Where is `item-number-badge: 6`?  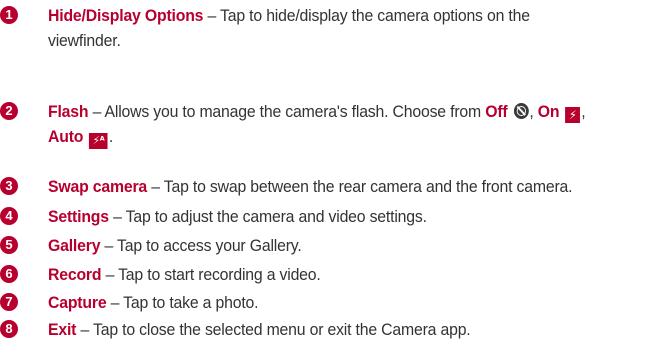
item-number-badge: 6 is located at coordinates (9, 274).